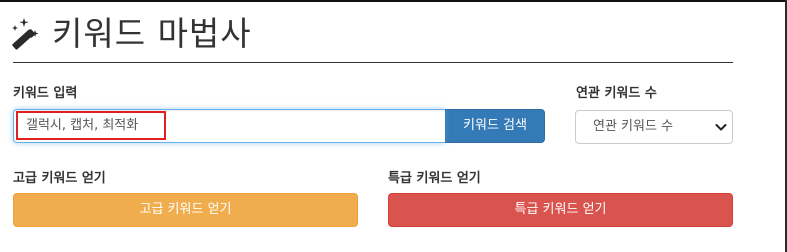 Image resolution: width=787 pixels, height=252 pixels. Describe the element at coordinates (45, 93) in the screenshot. I see `keyword-input-label: 키워드 입력` at that location.